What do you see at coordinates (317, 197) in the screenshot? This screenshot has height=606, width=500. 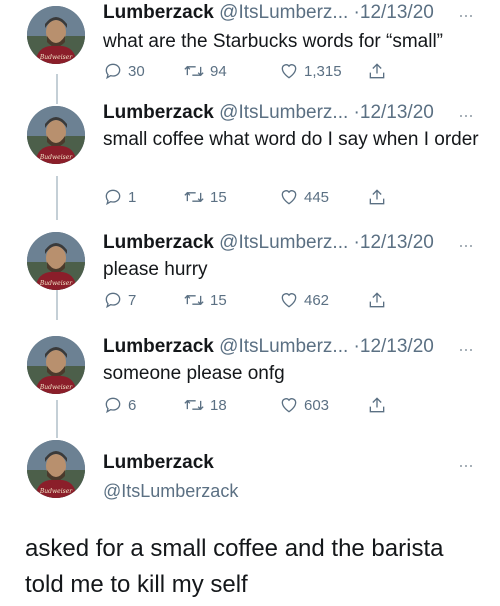 I see `like-count: 445` at bounding box center [317, 197].